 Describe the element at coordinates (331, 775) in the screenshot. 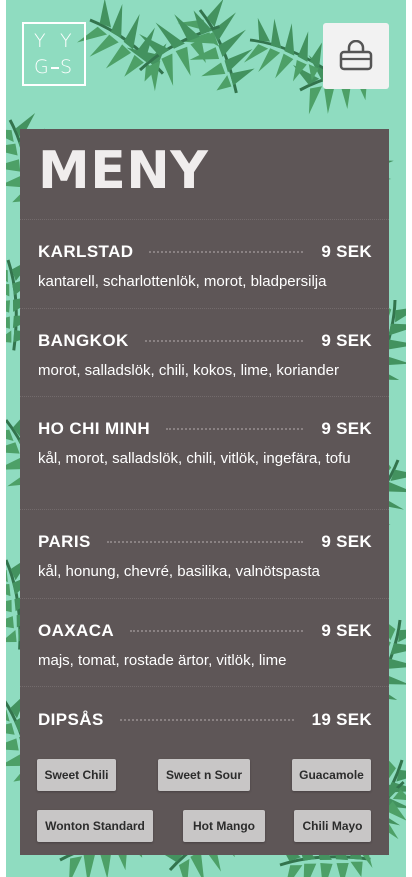

I see `sauce-button-guacamole: Guacamole` at that location.